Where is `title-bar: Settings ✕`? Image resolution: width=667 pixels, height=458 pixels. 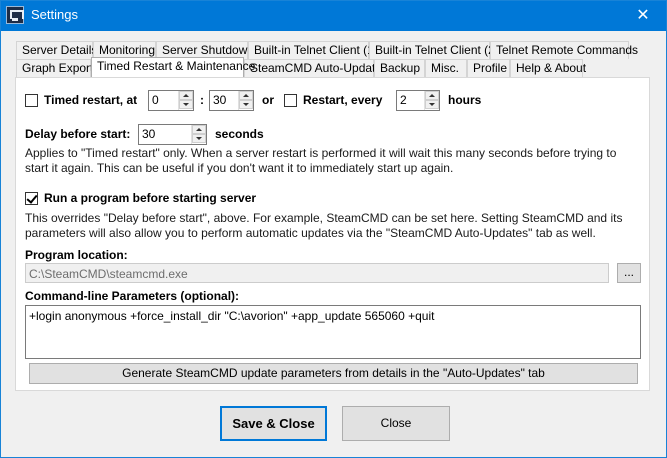 title-bar: Settings ✕ is located at coordinates (333, 16).